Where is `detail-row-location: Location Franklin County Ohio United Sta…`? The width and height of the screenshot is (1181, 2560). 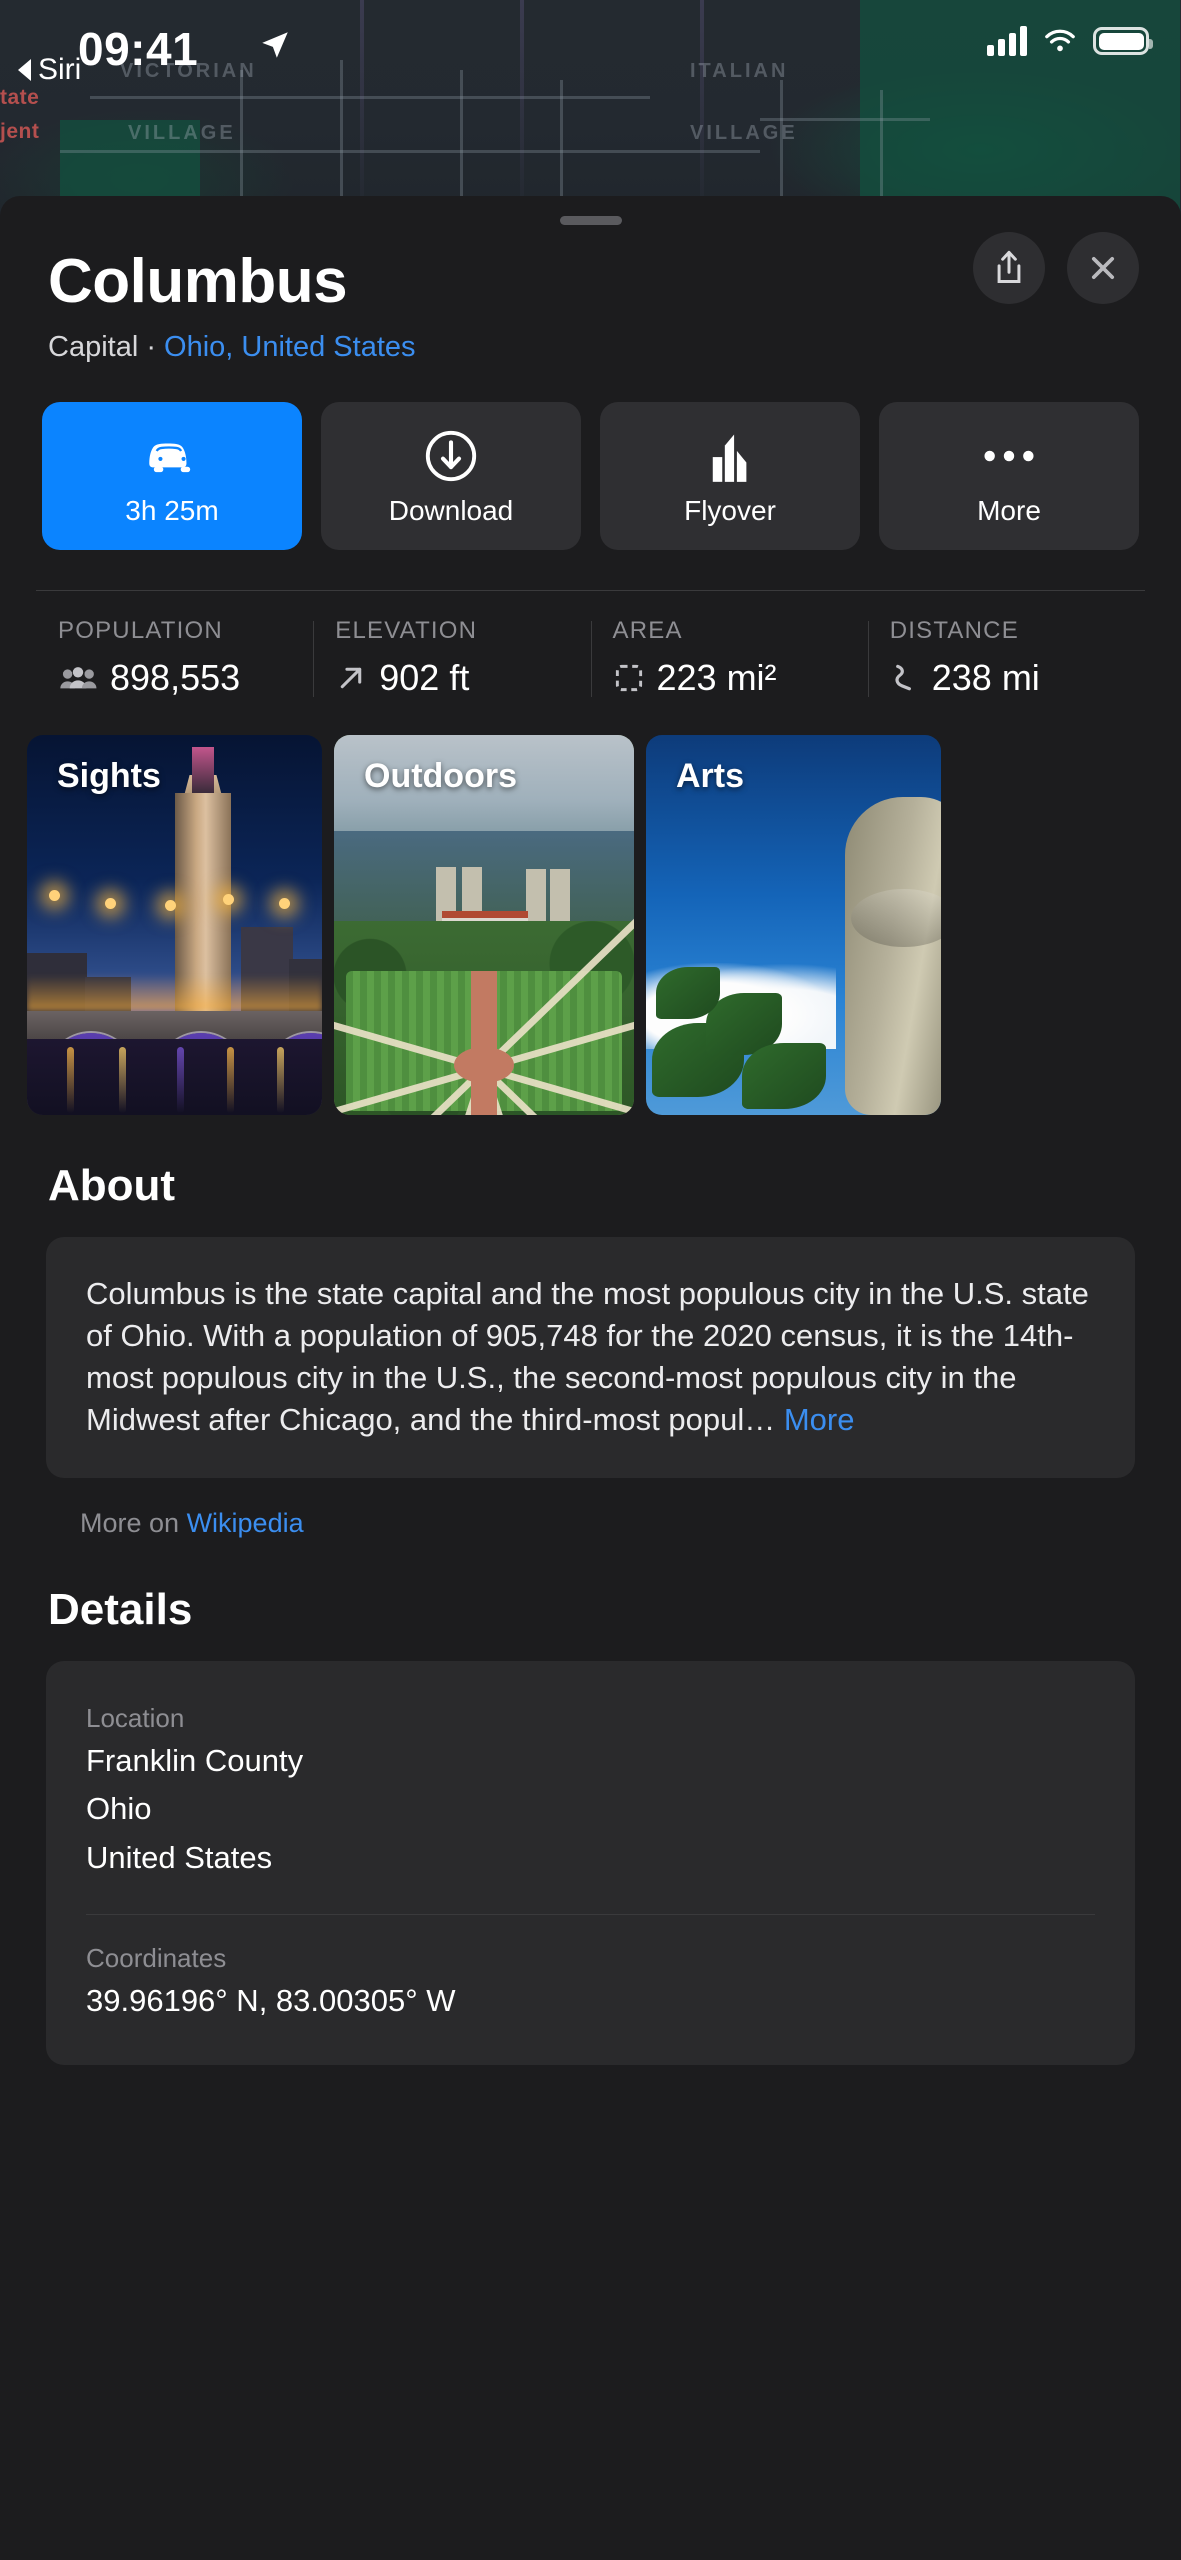 detail-row-location: Location Franklin County Ohio United Sta… is located at coordinates (590, 1791).